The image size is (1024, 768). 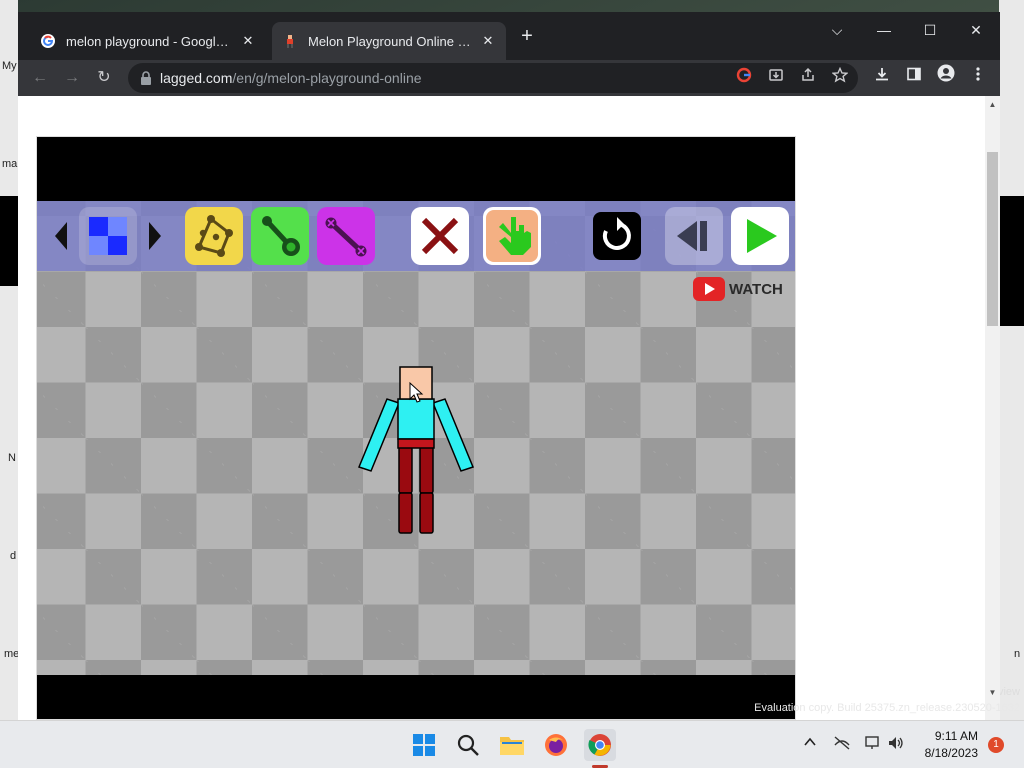 What do you see at coordinates (527, 37) in the screenshot?
I see `new-tab-button: +` at bounding box center [527, 37].